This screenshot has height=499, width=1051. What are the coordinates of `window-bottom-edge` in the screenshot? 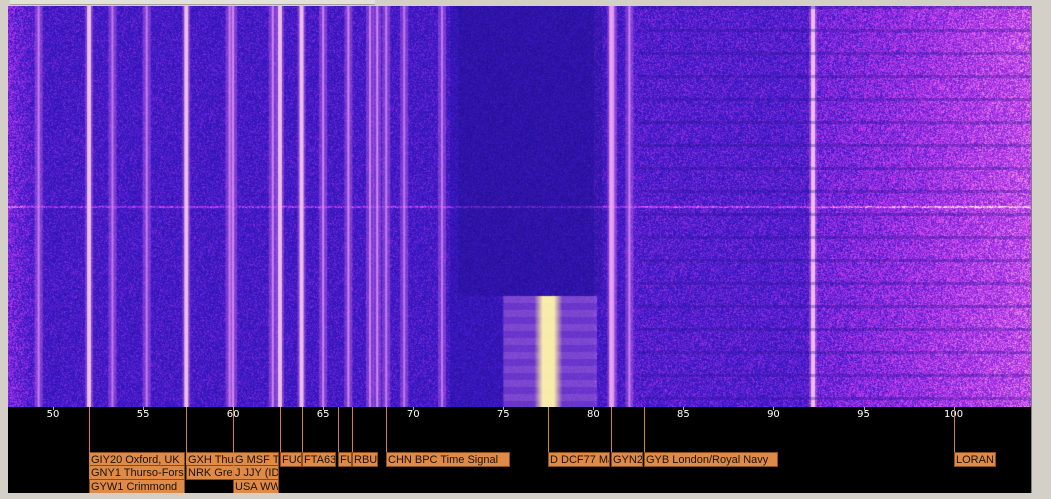 It's located at (525, 496).